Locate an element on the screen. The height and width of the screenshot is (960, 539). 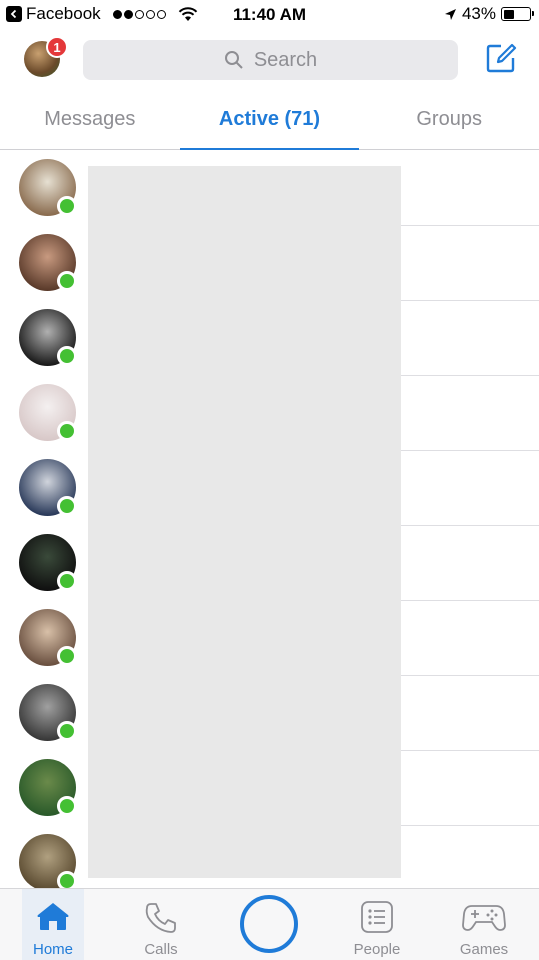
tab-games: Games is located at coordinates (484, 924).